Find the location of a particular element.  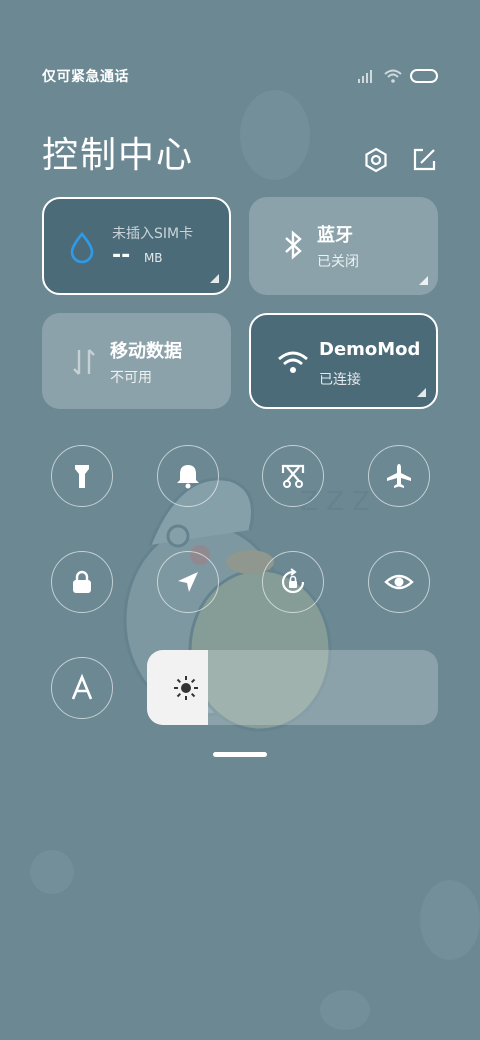

data-usage-unit: MB is located at coordinates (153, 258).